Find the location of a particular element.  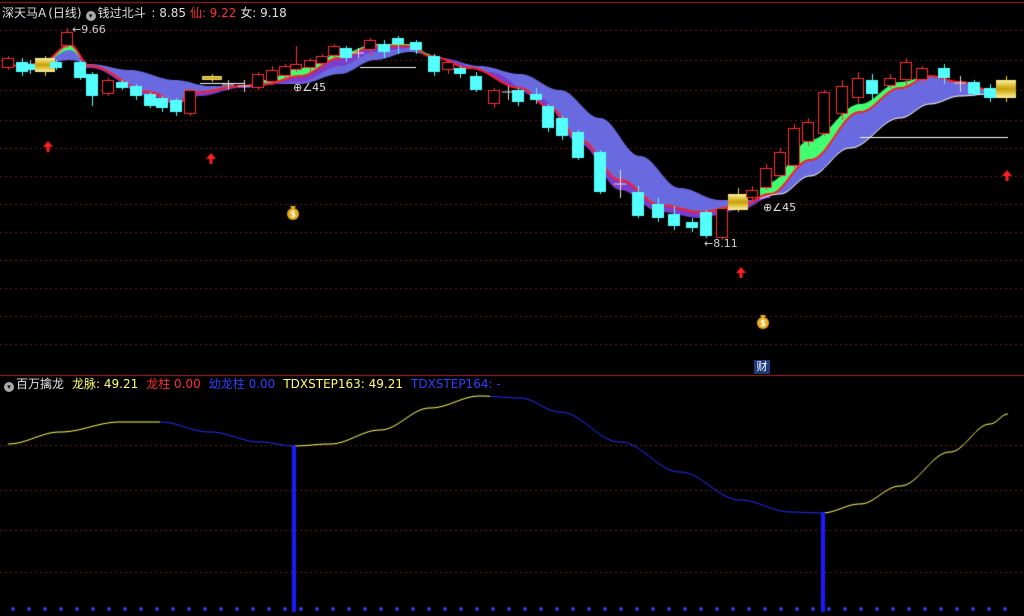

sub-value-3: TDXSTEP163: 49.21 is located at coordinates (343, 384).